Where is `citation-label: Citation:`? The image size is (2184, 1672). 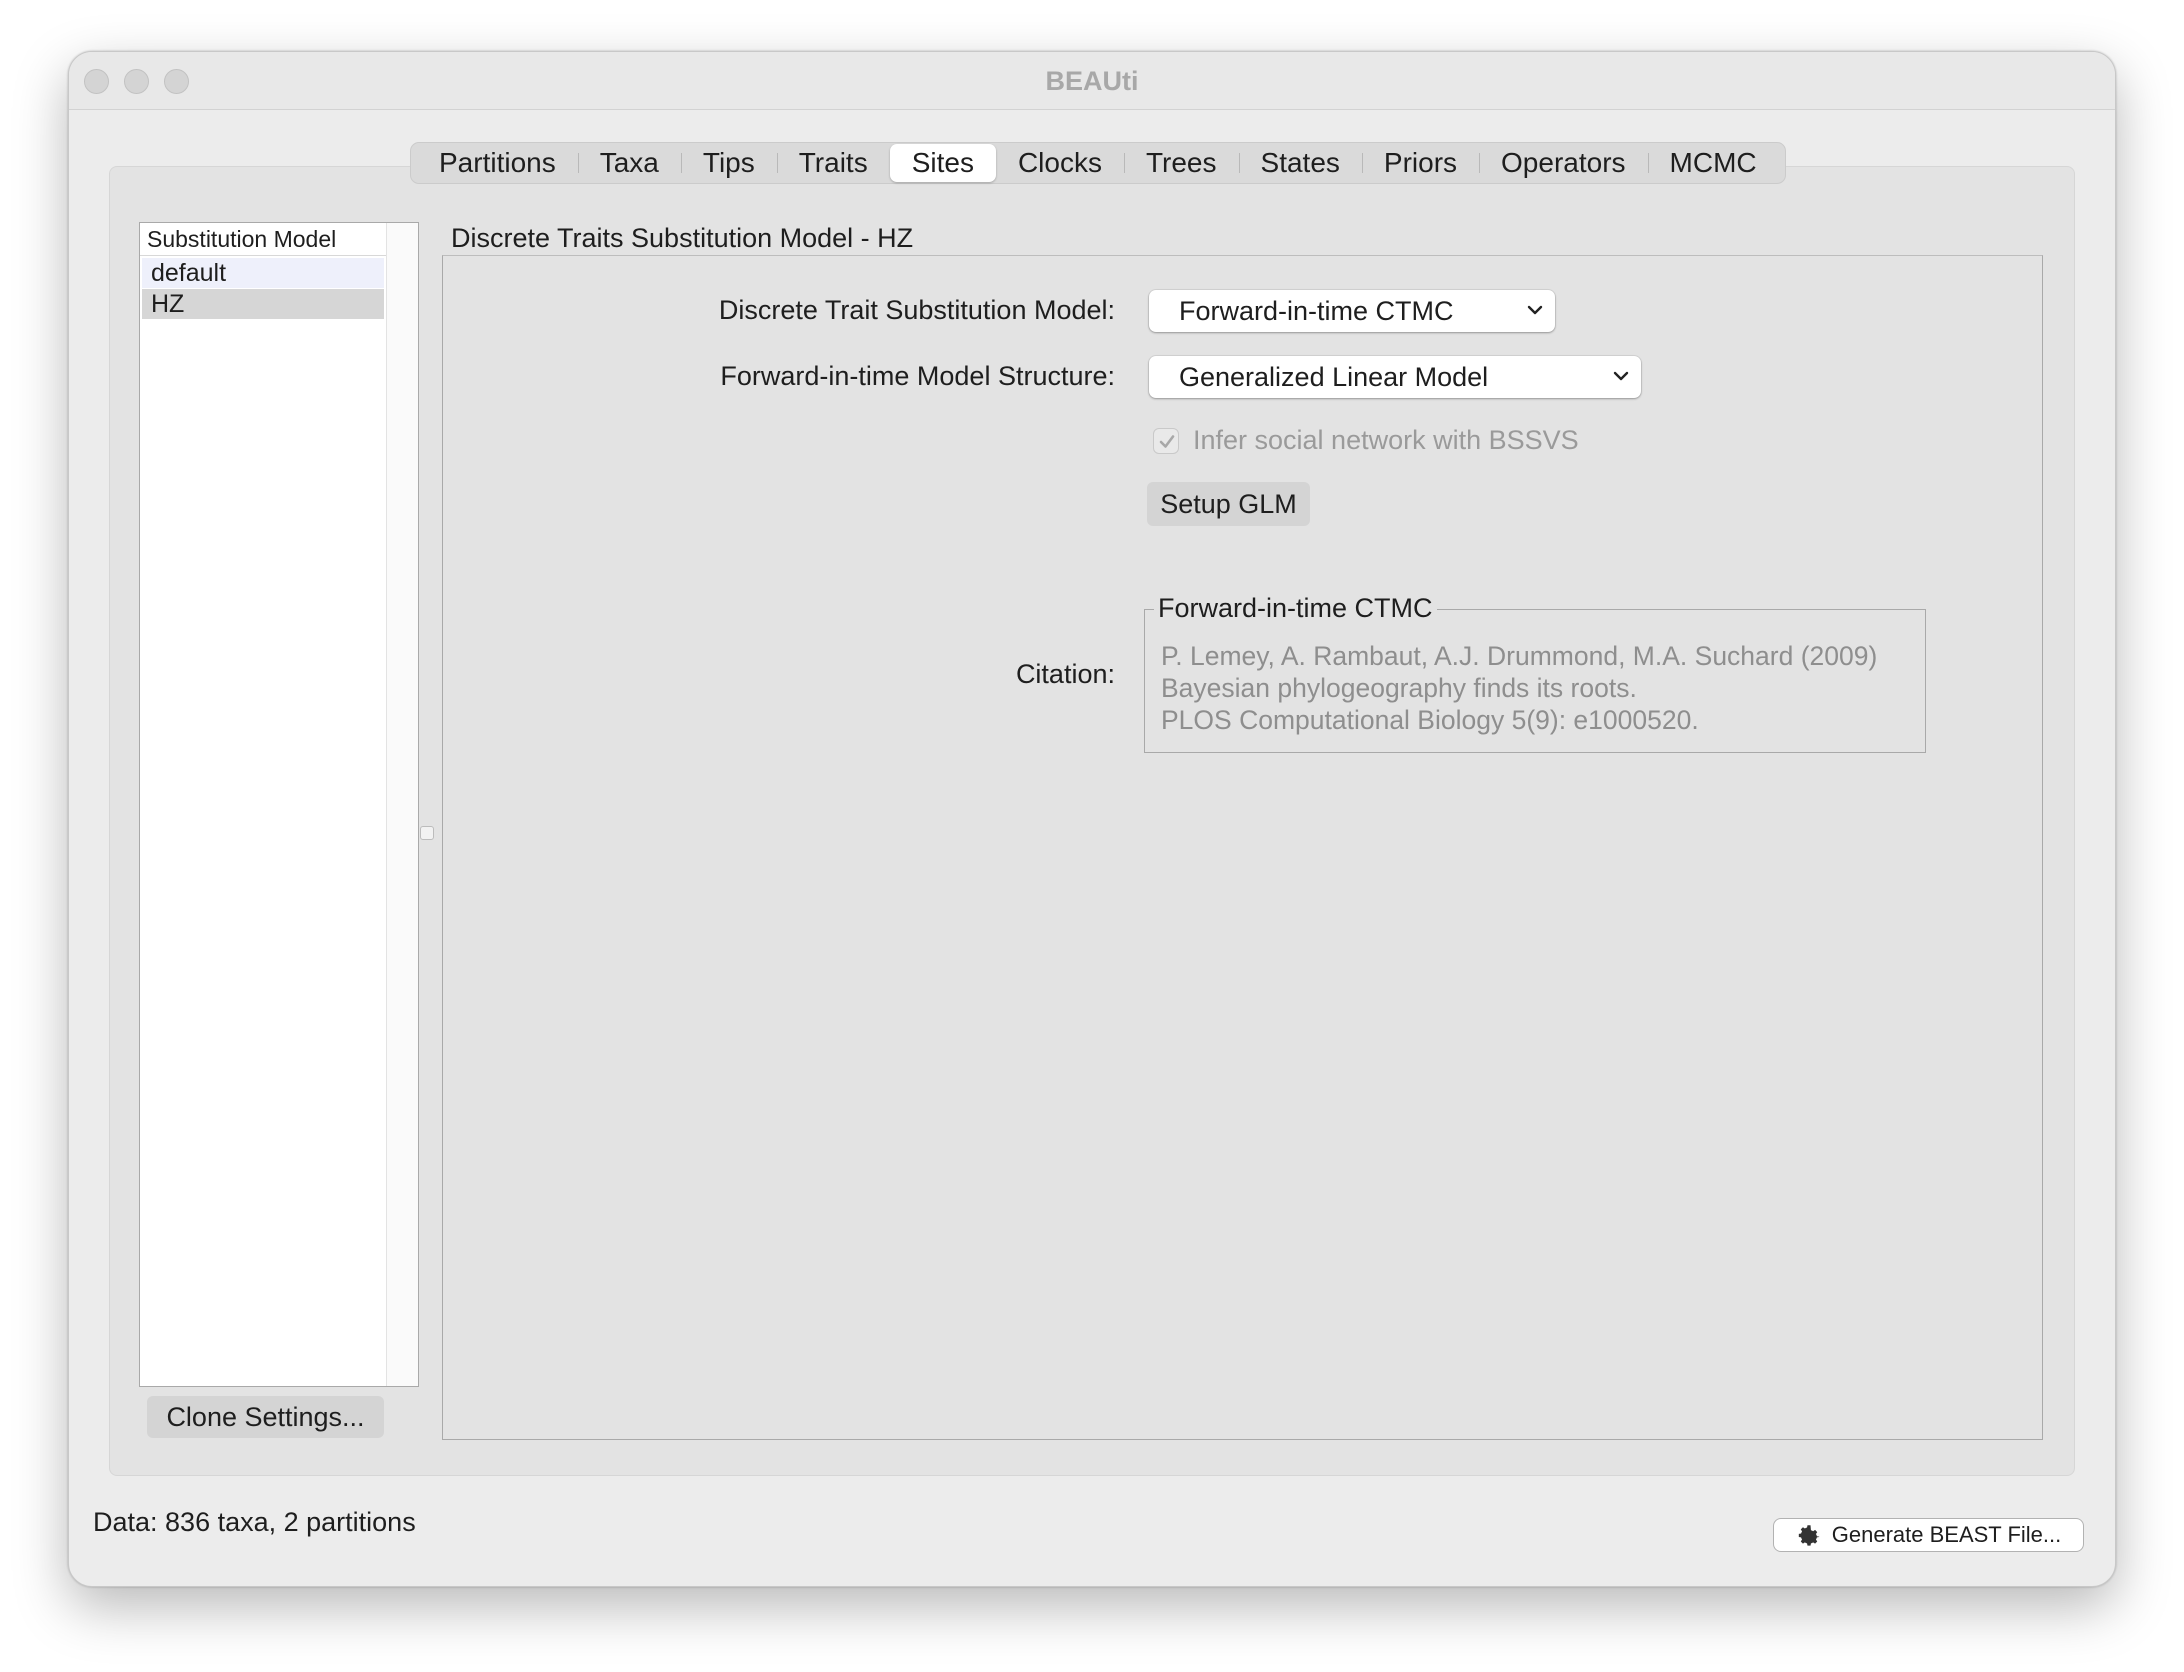
citation-label: Citation: is located at coordinates (1065, 674).